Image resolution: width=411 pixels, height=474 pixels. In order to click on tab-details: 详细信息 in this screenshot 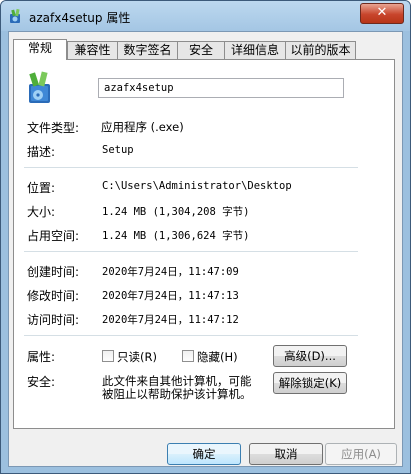, I will do `click(255, 50)`.